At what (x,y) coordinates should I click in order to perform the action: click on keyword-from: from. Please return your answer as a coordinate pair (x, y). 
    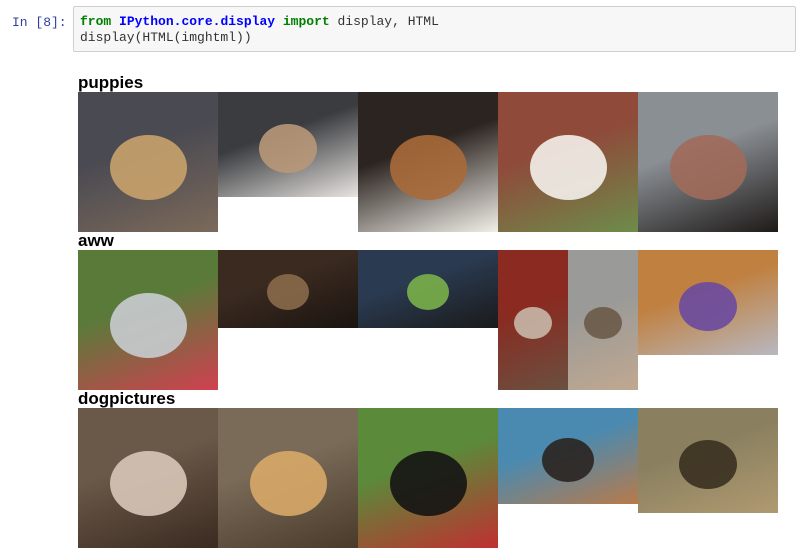
    Looking at the image, I should click on (96, 21).